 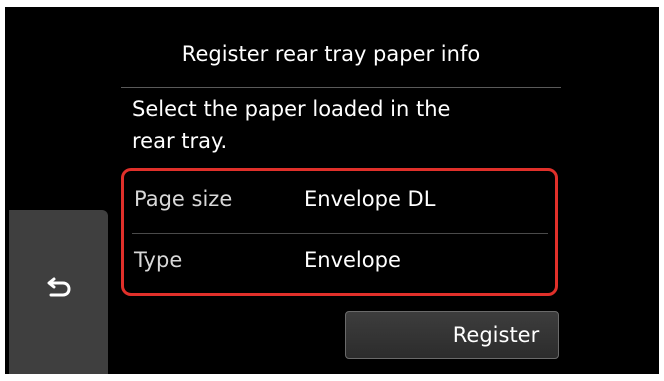 I want to click on back-button, so click(x=58, y=292).